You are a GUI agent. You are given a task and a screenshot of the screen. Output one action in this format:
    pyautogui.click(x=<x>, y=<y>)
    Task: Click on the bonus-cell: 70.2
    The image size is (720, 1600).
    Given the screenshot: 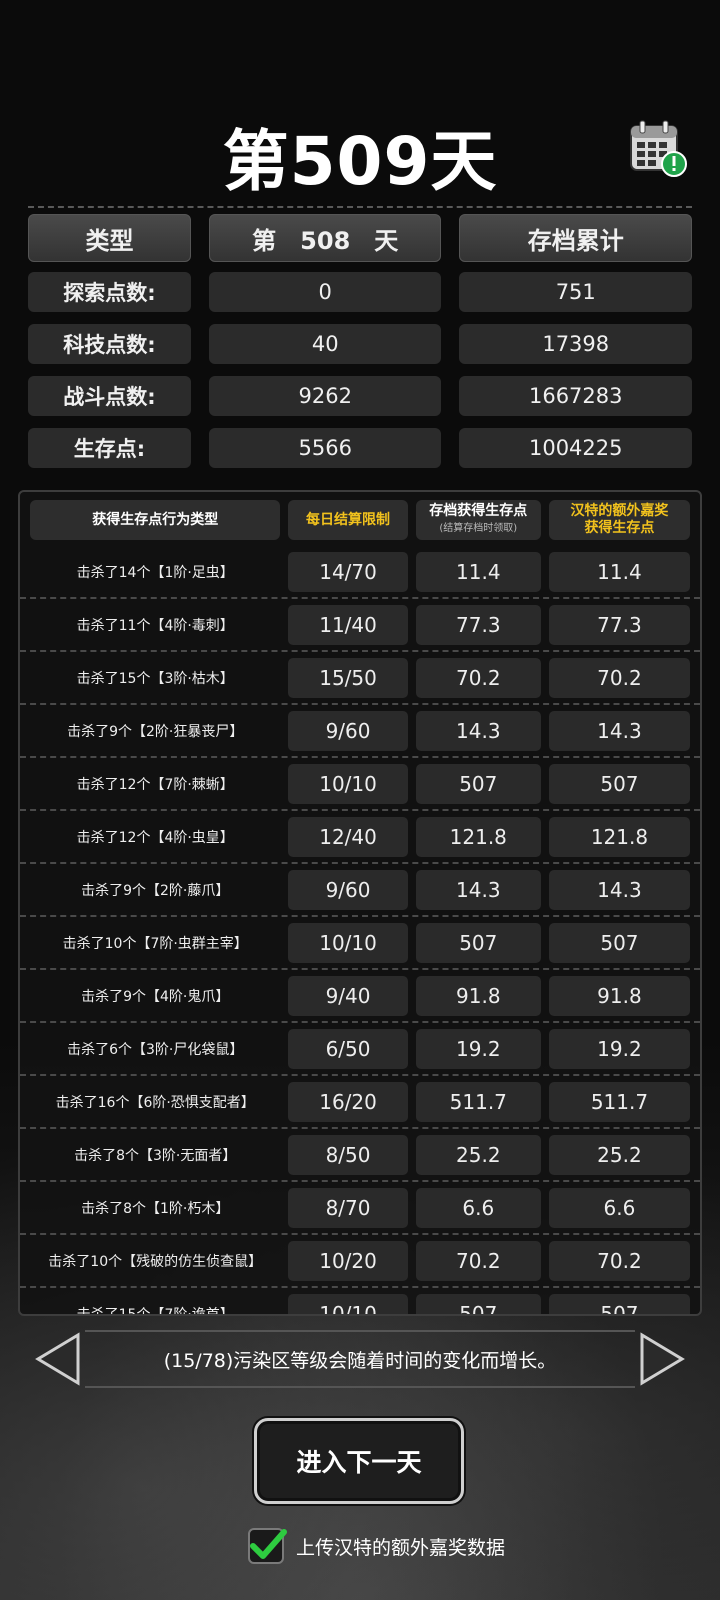 What is the action you would take?
    pyautogui.click(x=619, y=677)
    